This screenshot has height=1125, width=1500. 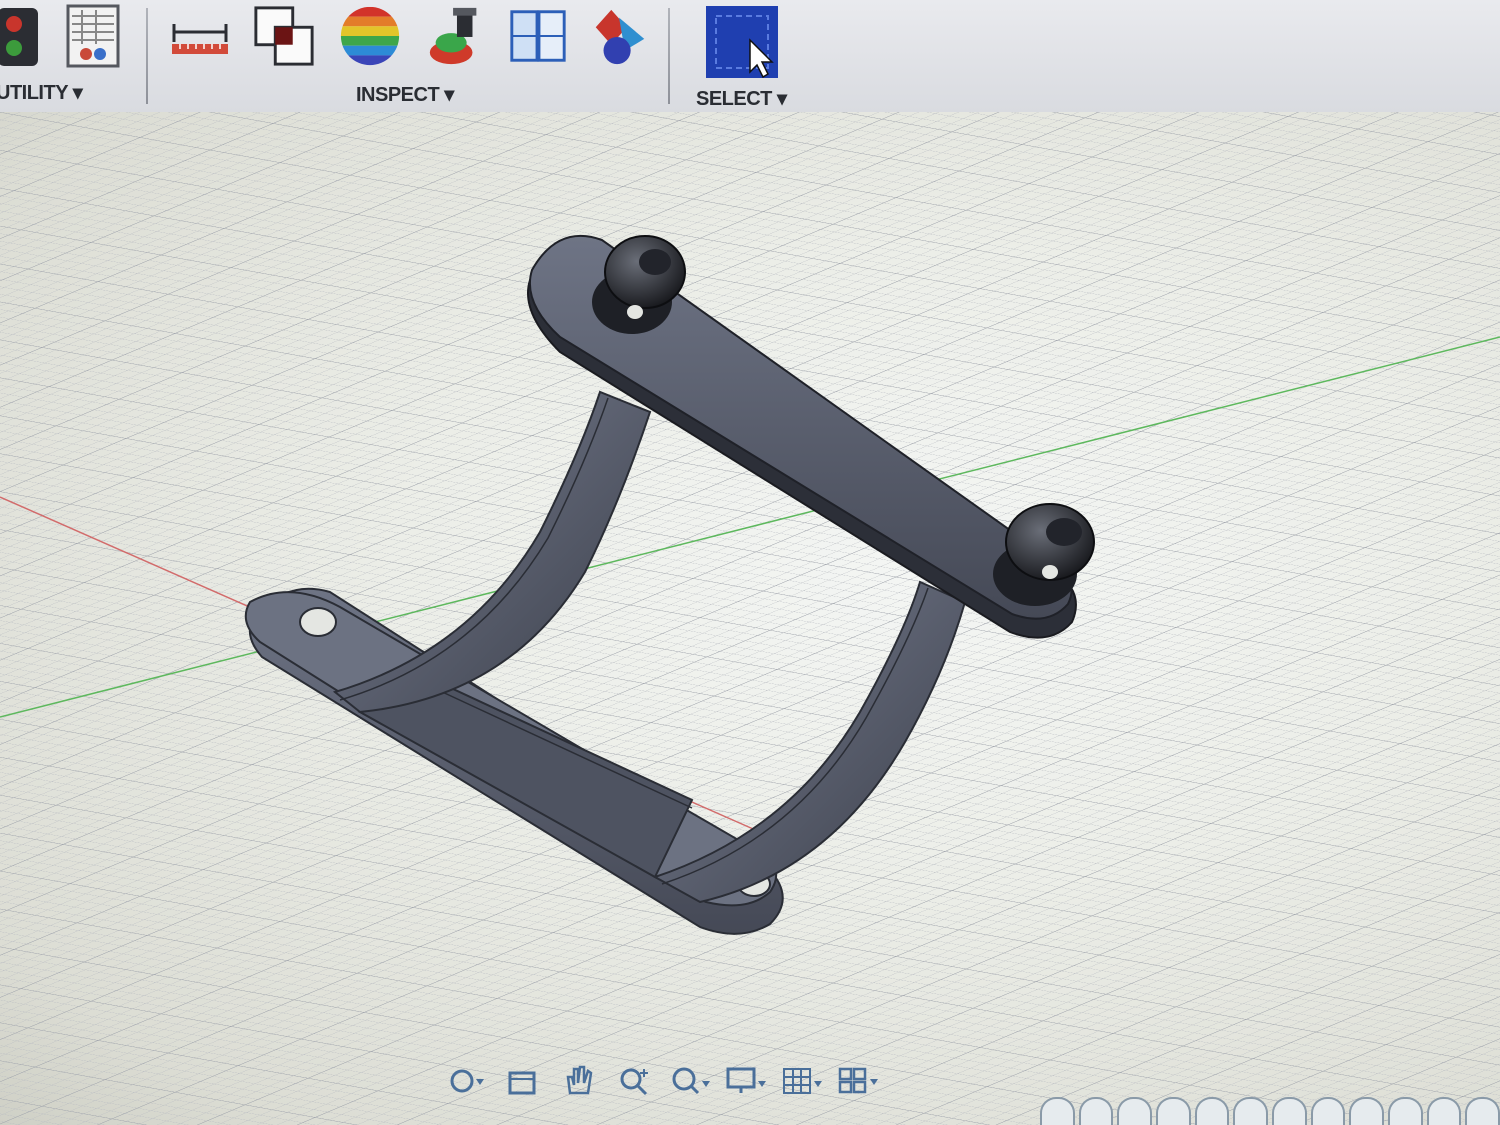 I want to click on fit-icon, so click(x=690, y=1081).